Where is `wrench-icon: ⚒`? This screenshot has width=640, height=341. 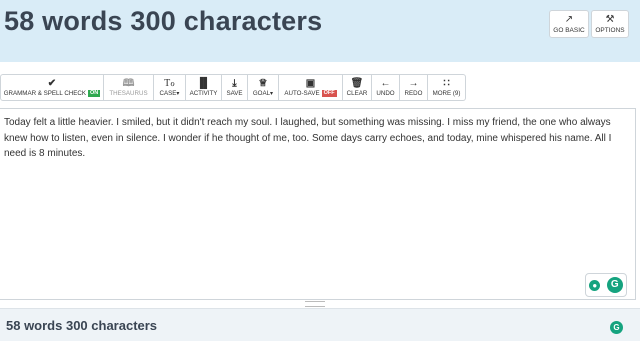 wrench-icon: ⚒ is located at coordinates (610, 19).